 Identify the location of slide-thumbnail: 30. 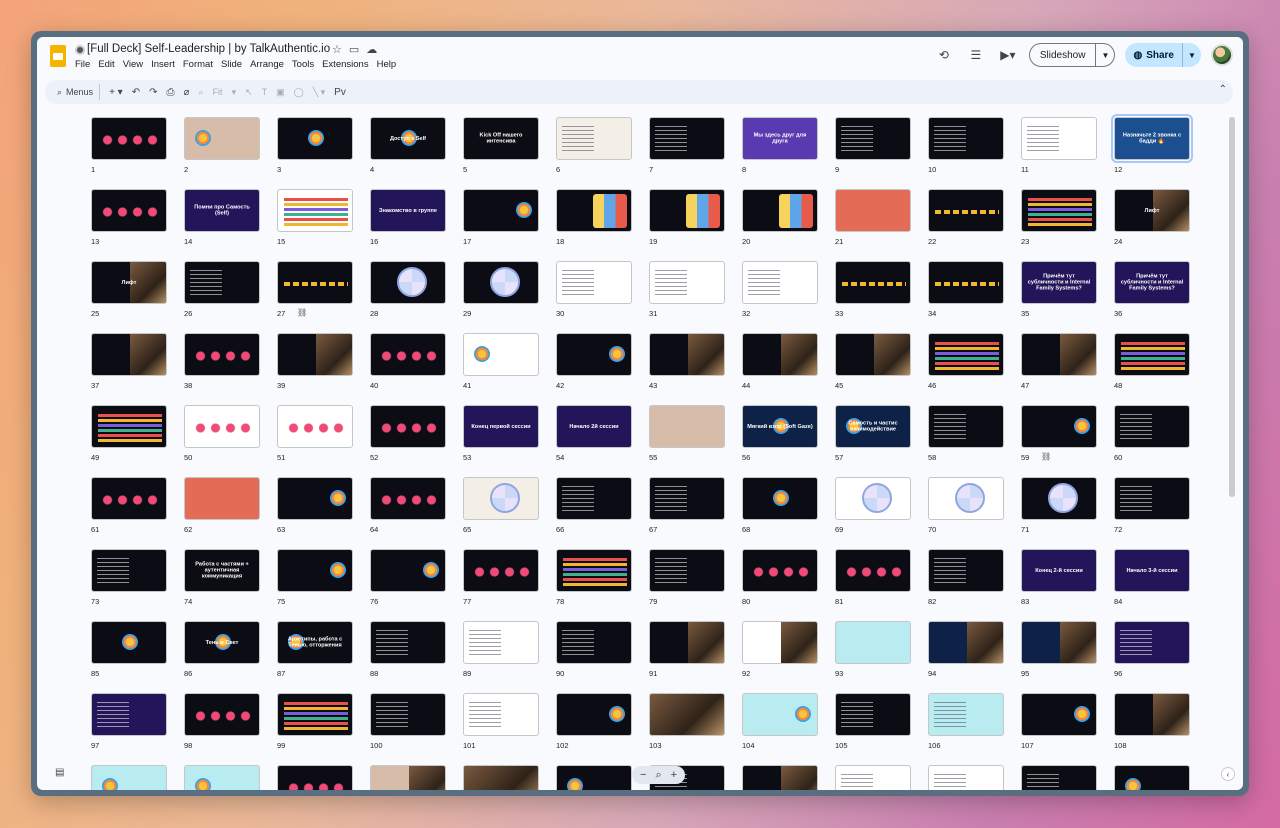
(594, 291).